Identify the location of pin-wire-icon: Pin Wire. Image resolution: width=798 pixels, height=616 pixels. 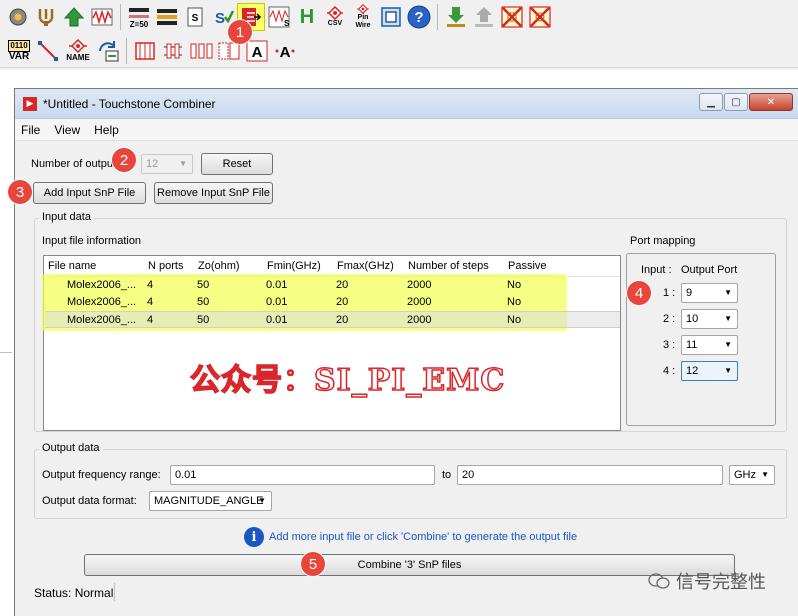
(363, 17).